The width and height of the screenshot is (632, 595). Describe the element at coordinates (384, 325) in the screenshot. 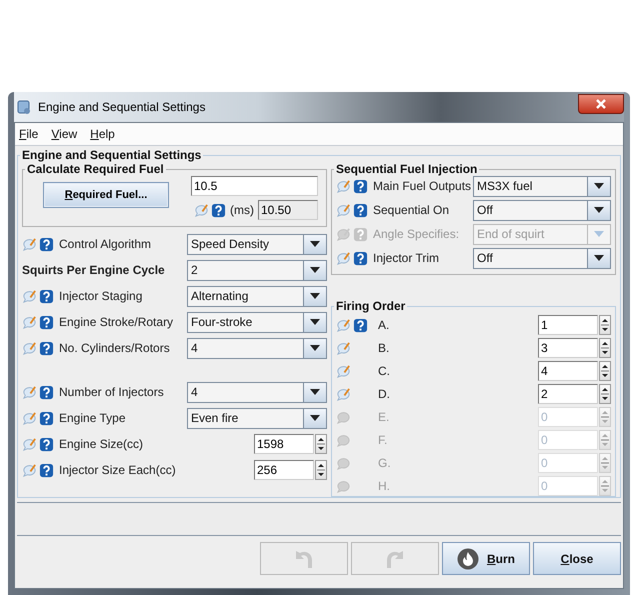

I see `cylinder-label: A.` at that location.